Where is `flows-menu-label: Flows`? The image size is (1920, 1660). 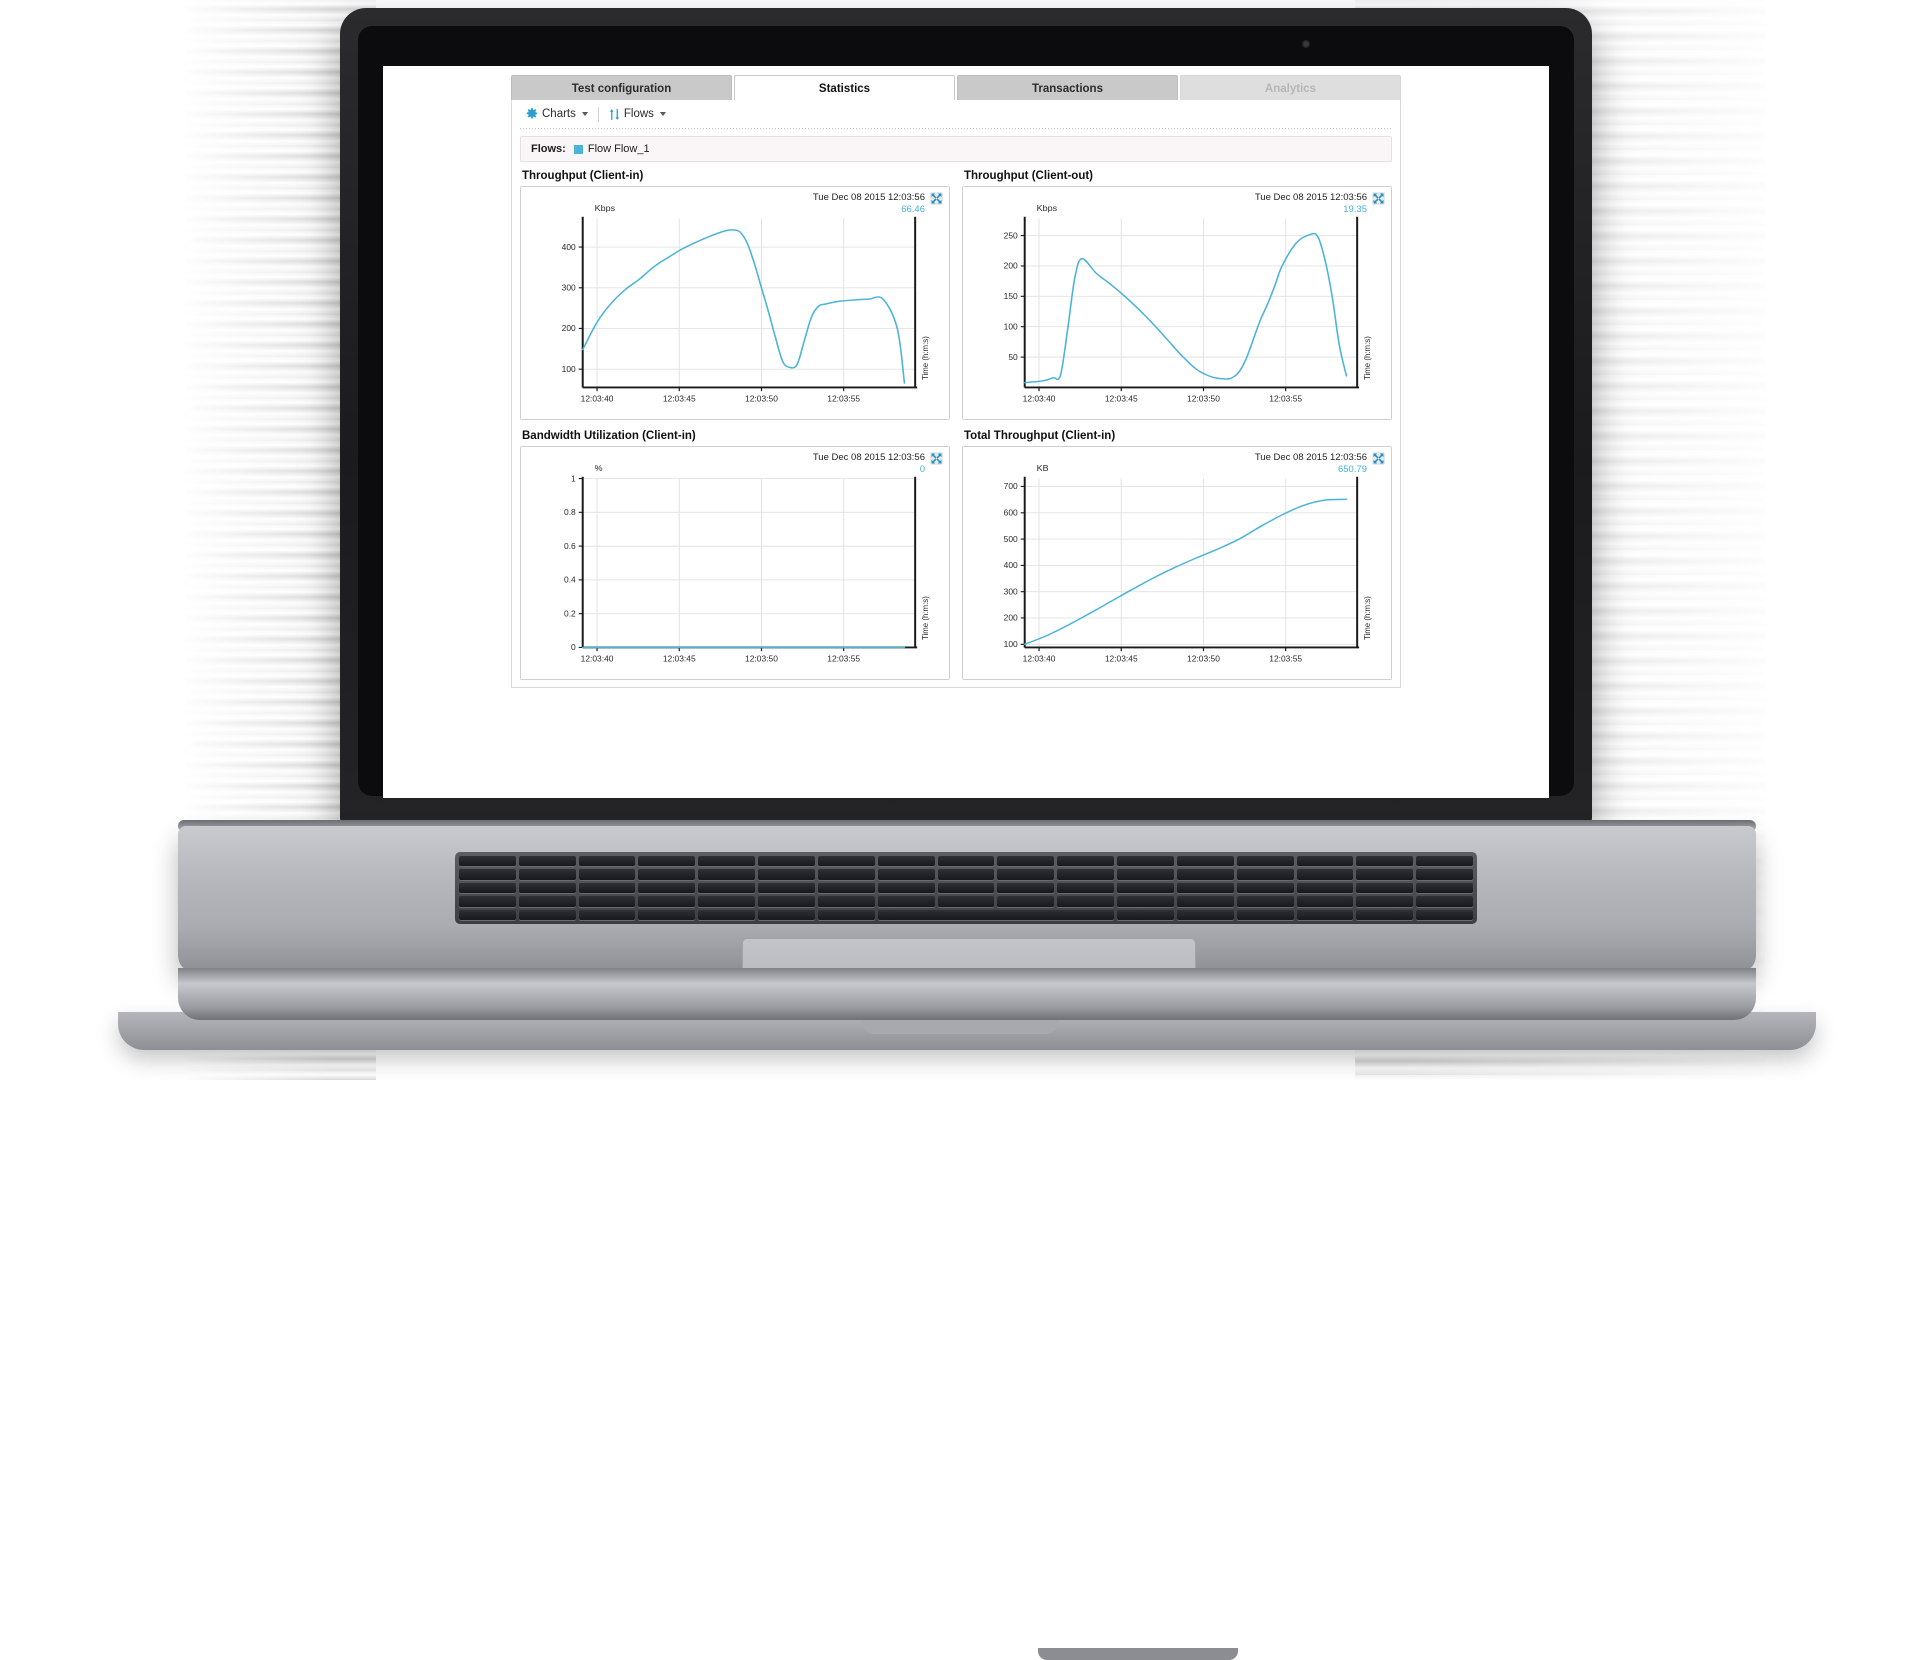
flows-menu-label: Flows is located at coordinates (638, 114).